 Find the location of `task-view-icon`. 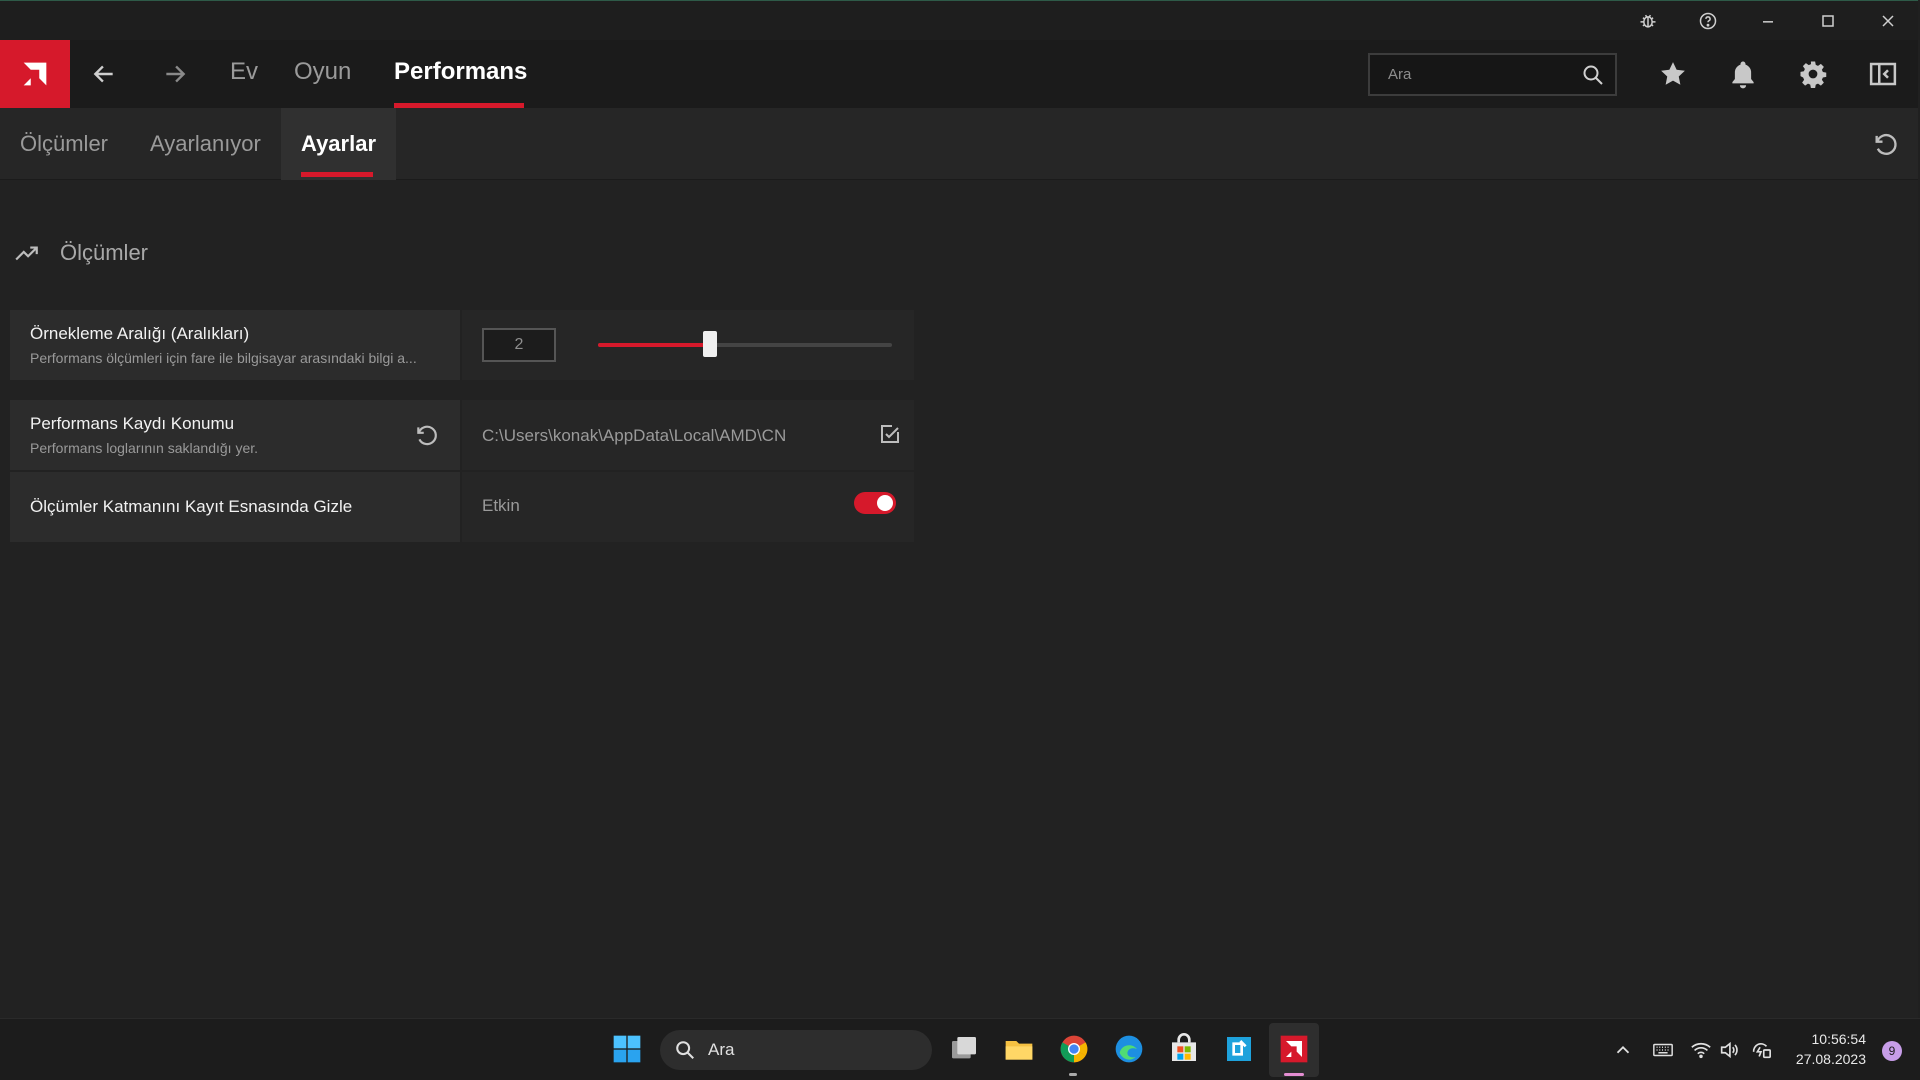

task-view-icon is located at coordinates (964, 1048).